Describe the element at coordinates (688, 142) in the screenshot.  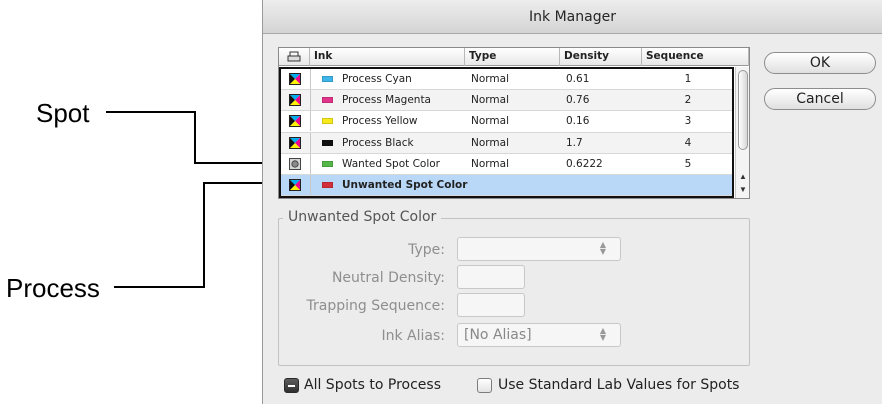
I see `ink-sequence: 4` at that location.